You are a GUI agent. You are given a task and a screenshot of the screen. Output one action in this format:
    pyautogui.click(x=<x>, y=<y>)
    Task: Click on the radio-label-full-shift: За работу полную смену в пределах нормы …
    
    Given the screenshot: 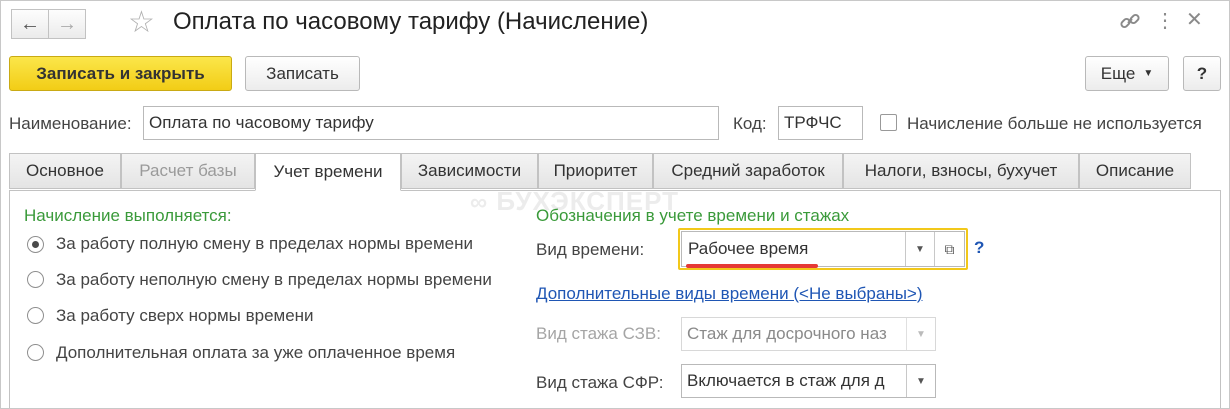 What is the action you would take?
    pyautogui.click(x=264, y=243)
    